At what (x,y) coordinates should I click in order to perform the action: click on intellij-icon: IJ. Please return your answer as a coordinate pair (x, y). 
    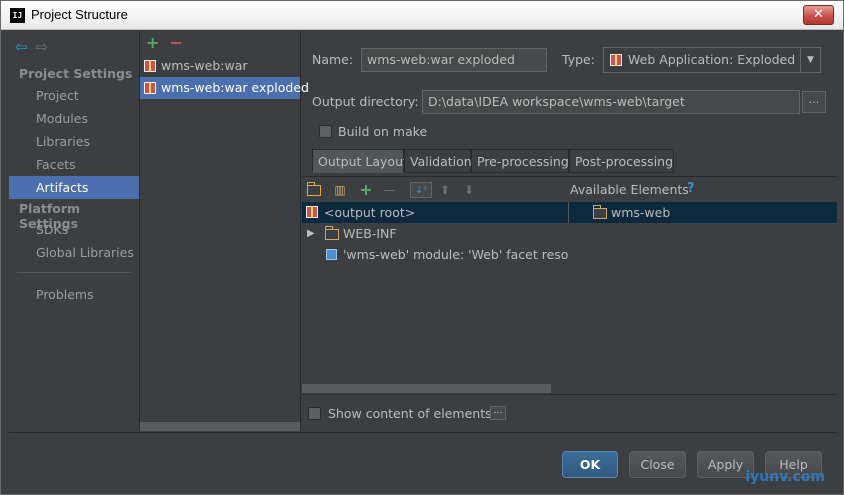
    Looking at the image, I should click on (17, 15).